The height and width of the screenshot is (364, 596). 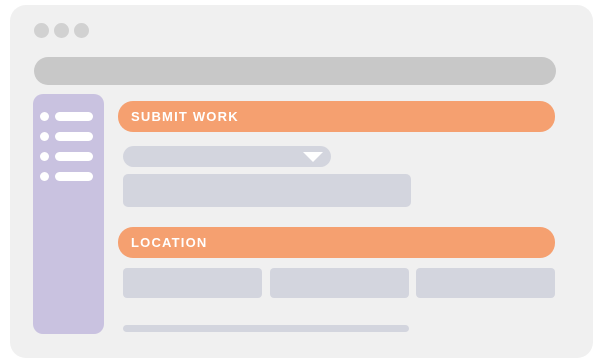 I want to click on address-bar, so click(x=295, y=71).